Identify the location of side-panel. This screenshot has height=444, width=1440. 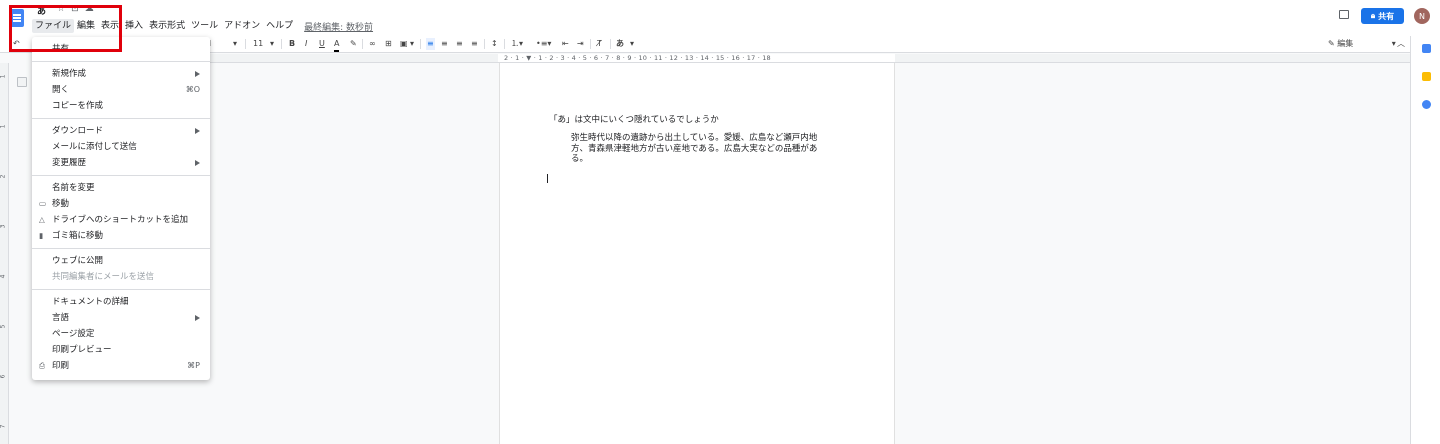
(1425, 240).